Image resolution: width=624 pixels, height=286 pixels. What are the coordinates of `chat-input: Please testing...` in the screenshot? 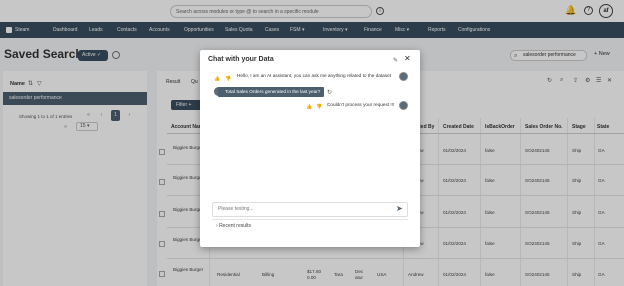 It's located at (310, 209).